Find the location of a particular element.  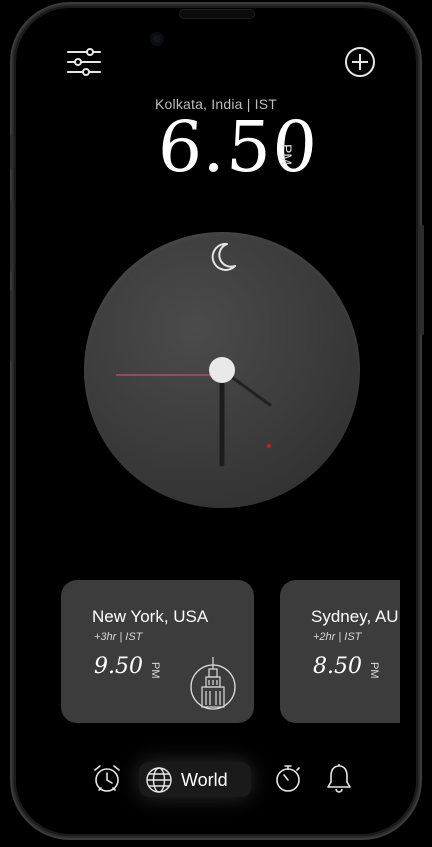

city-card-new-york: New York, USA +3hr | IST 9.50 PM is located at coordinates (157, 651).